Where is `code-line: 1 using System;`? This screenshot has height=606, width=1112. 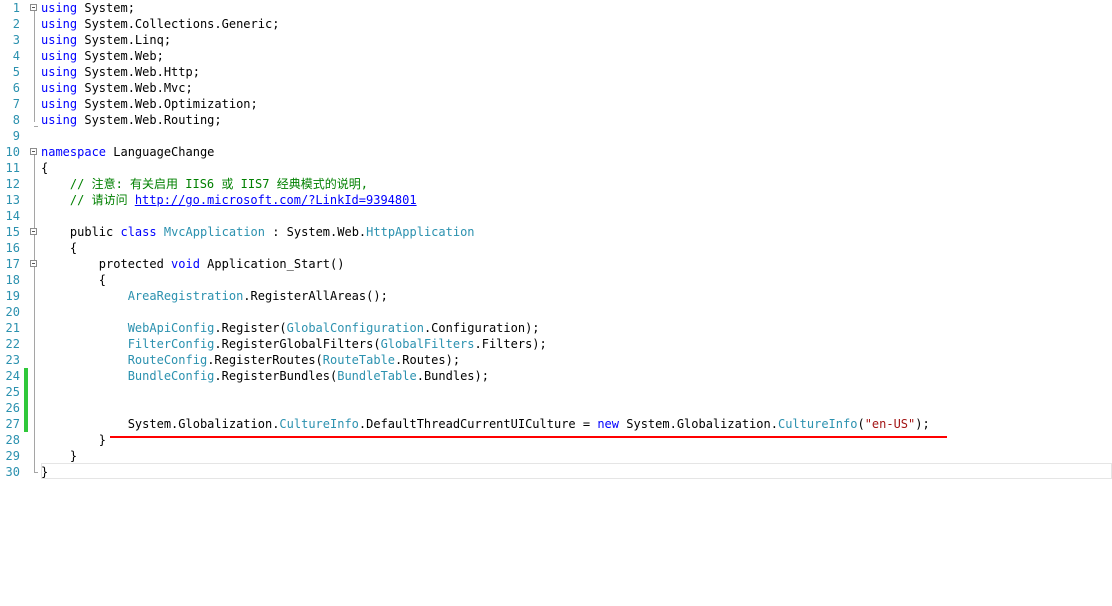
code-line: 1 using System; is located at coordinates (556, 8).